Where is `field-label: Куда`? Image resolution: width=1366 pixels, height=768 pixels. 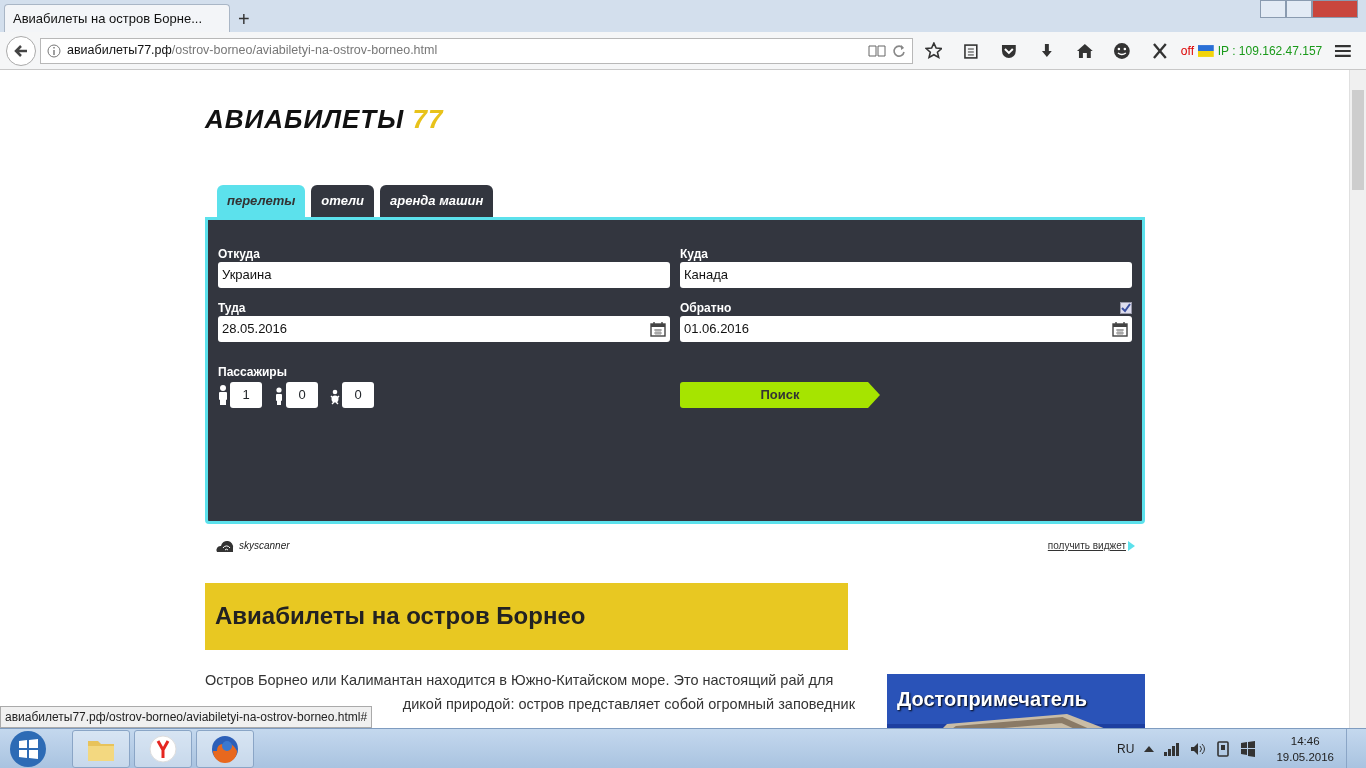 field-label: Куда is located at coordinates (694, 254).